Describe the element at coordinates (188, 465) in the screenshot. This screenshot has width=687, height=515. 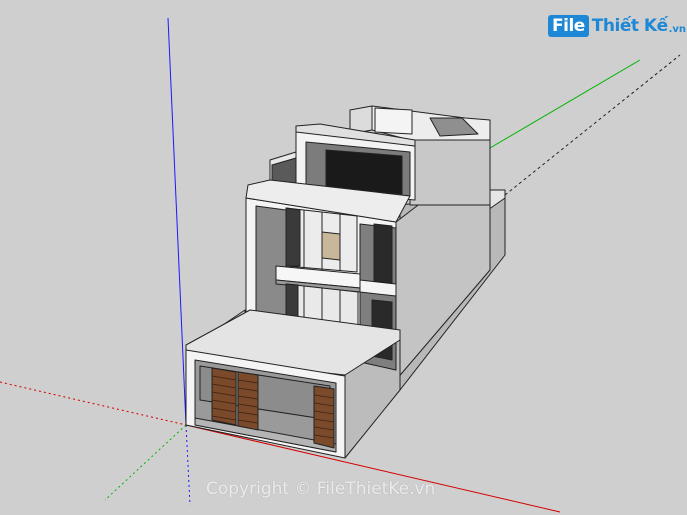
I see `blue-axis-dotted` at that location.